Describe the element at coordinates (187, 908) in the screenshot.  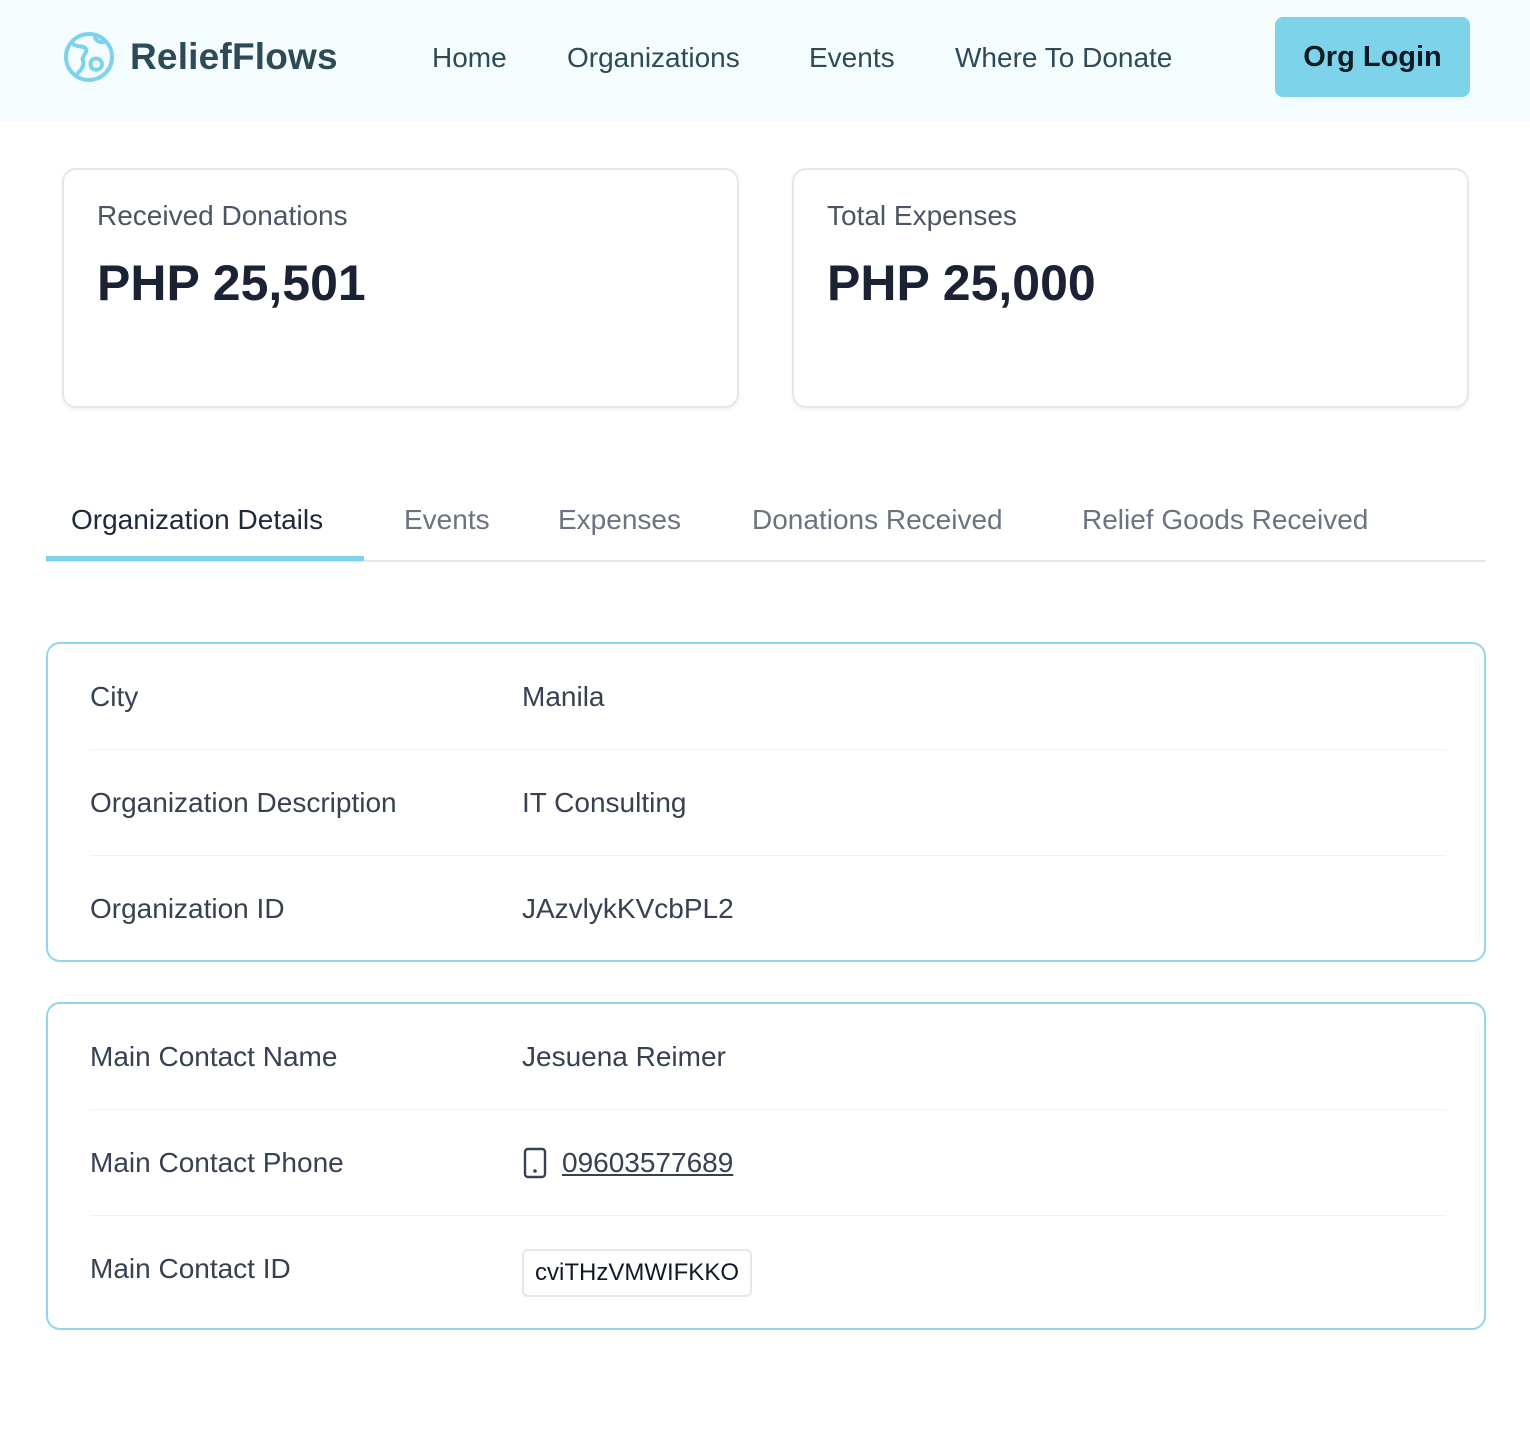
I see `organization-id-label: Organization ID` at that location.